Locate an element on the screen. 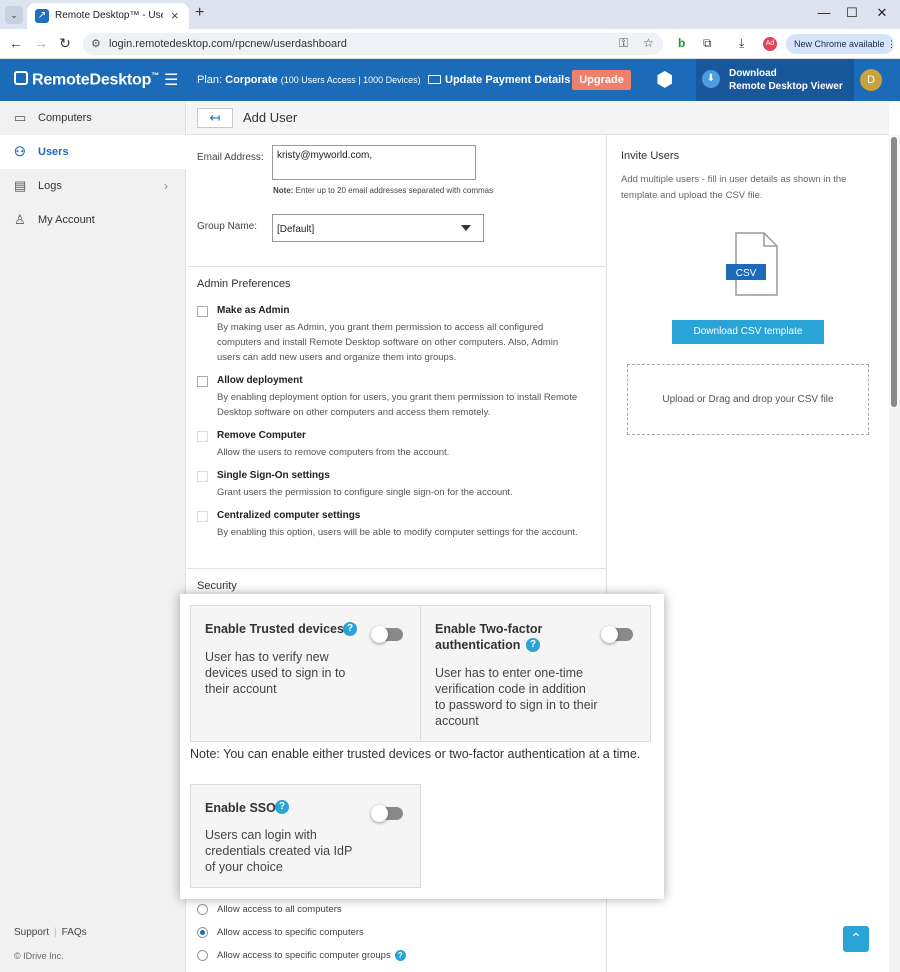  trusted-devices-title: Enable Trusted devices is located at coordinates (274, 629).